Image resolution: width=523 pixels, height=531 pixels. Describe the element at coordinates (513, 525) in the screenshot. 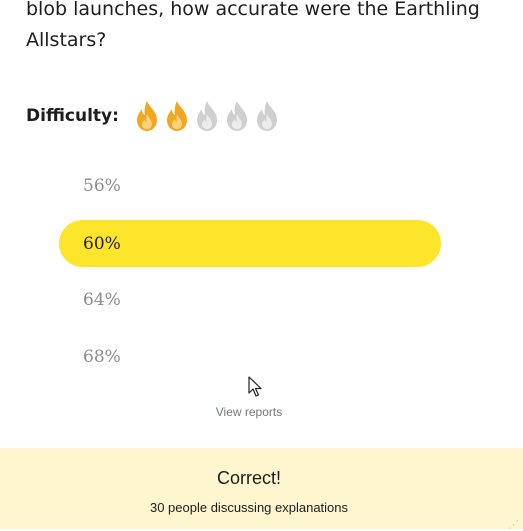

I see `corner-glyph-icon: ⋰` at that location.